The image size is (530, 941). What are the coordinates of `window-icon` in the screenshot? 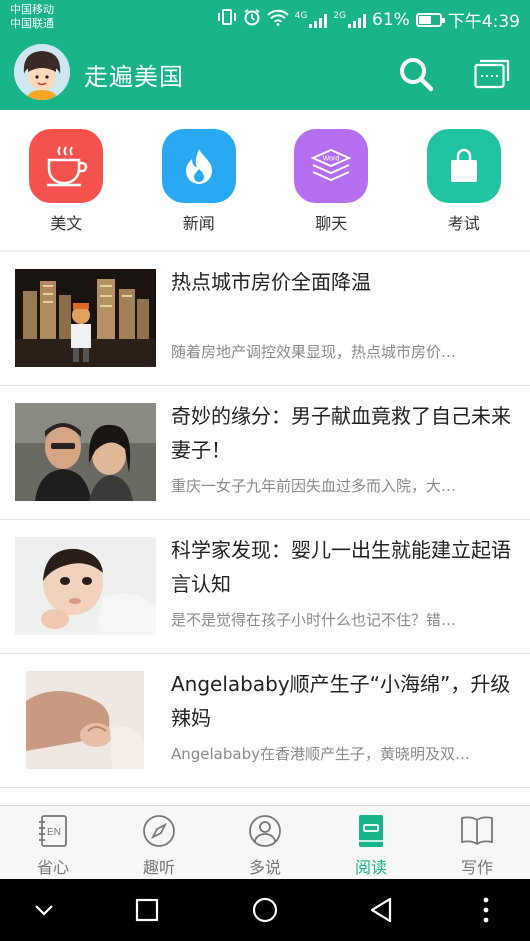 It's located at (492, 74).